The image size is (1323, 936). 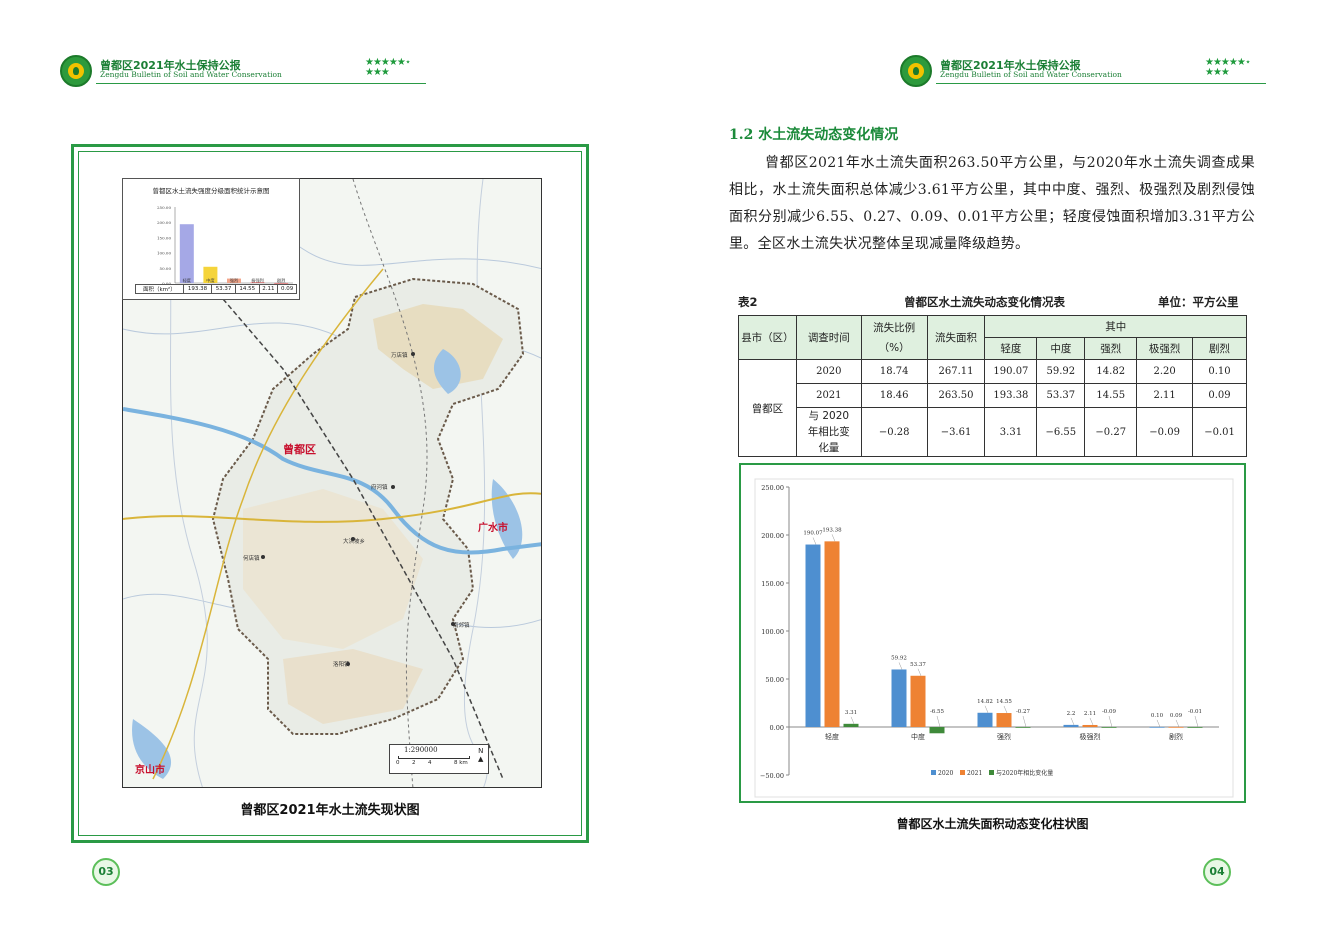 What do you see at coordinates (1165, 395) in the screenshot?
I see `td-cell: 2.11` at bounding box center [1165, 395].